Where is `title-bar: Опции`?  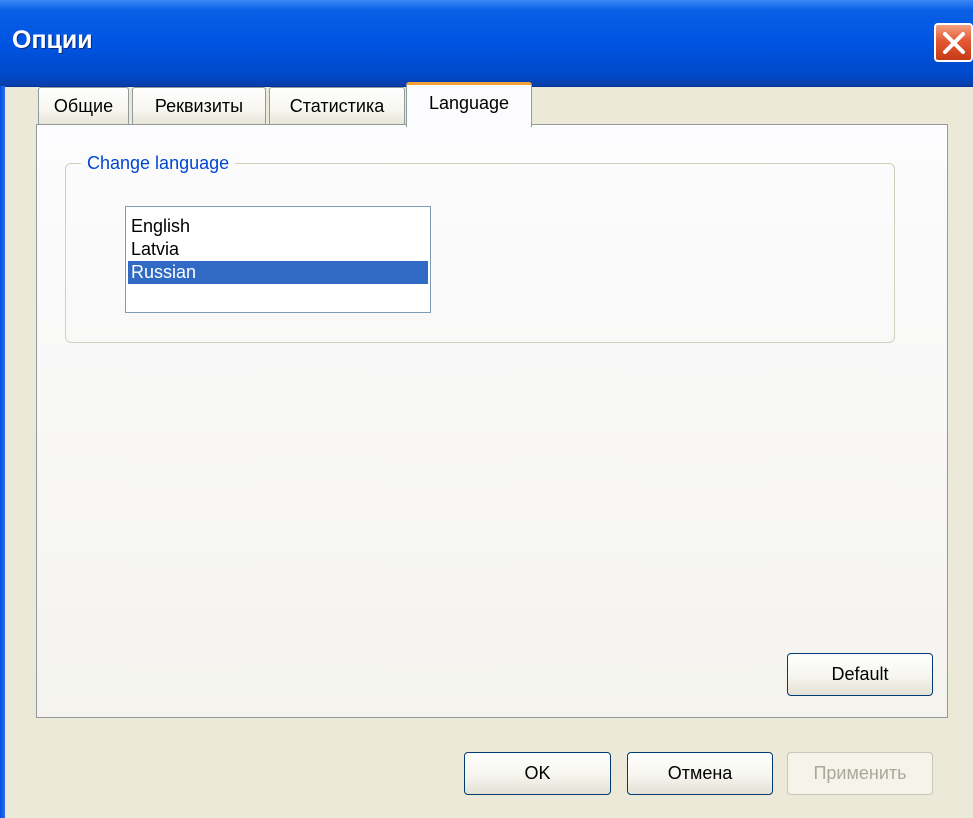 title-bar: Опции is located at coordinates (486, 43).